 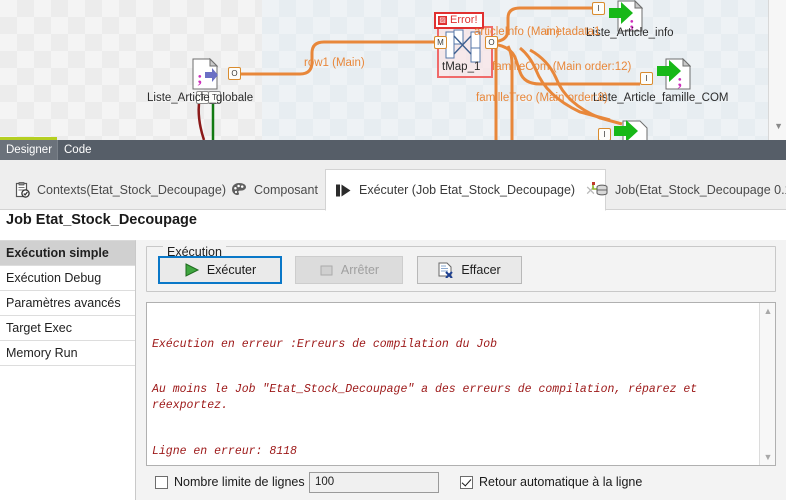 I want to click on nav-item-target-exec: Target Exec, so click(x=67, y=328).